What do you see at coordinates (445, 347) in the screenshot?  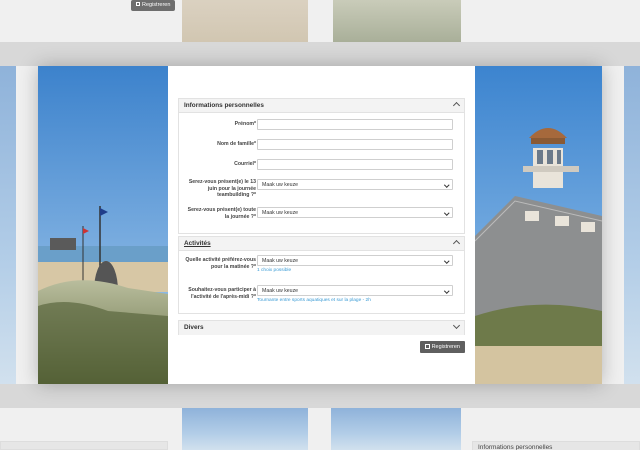 I see `register-button-label: Registreren` at bounding box center [445, 347].